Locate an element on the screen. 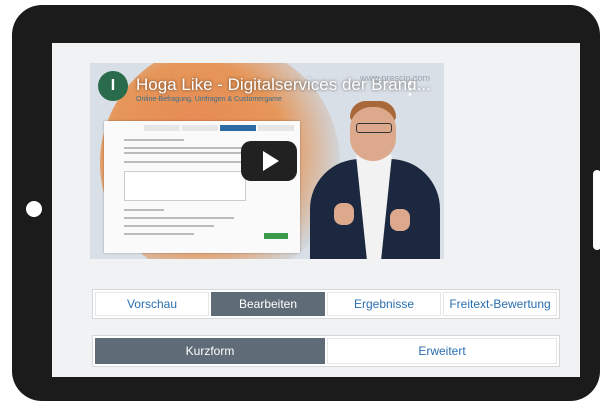  play-icon is located at coordinates (271, 161).